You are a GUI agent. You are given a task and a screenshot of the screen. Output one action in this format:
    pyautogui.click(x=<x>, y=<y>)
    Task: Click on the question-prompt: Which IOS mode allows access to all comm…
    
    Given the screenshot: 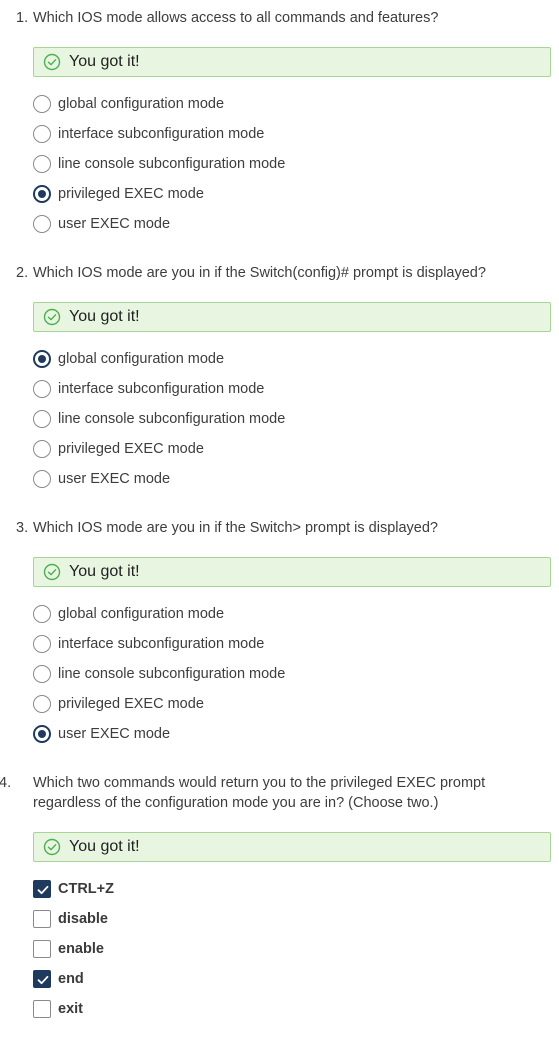 What is the action you would take?
    pyautogui.click(x=236, y=18)
    